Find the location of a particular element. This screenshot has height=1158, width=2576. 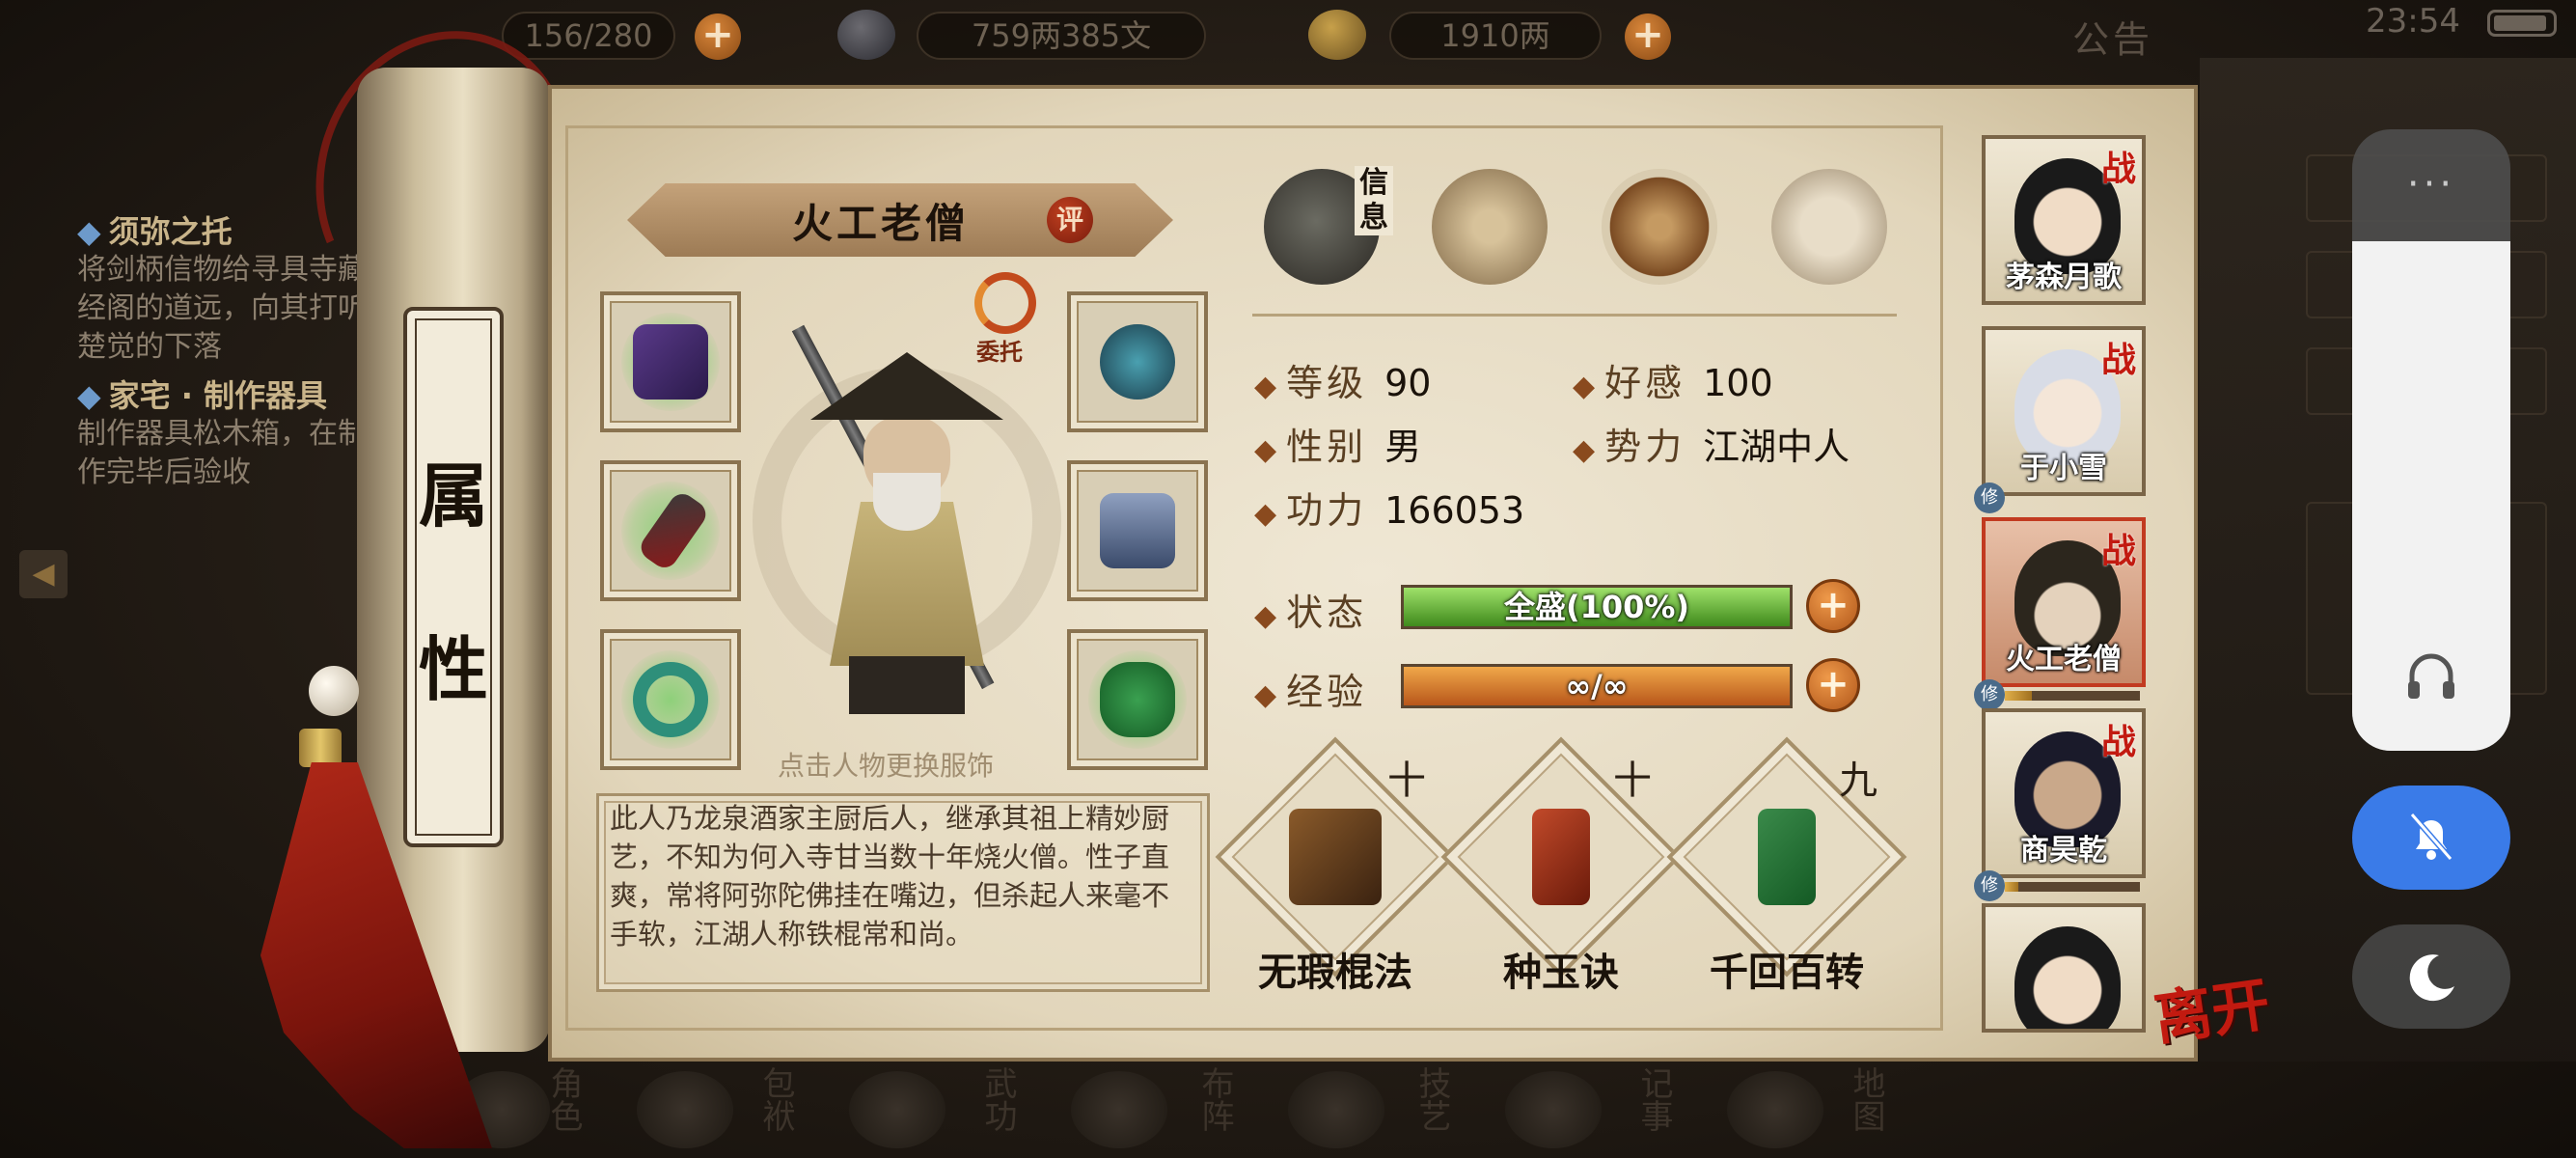

bracer-icon is located at coordinates (671, 362).